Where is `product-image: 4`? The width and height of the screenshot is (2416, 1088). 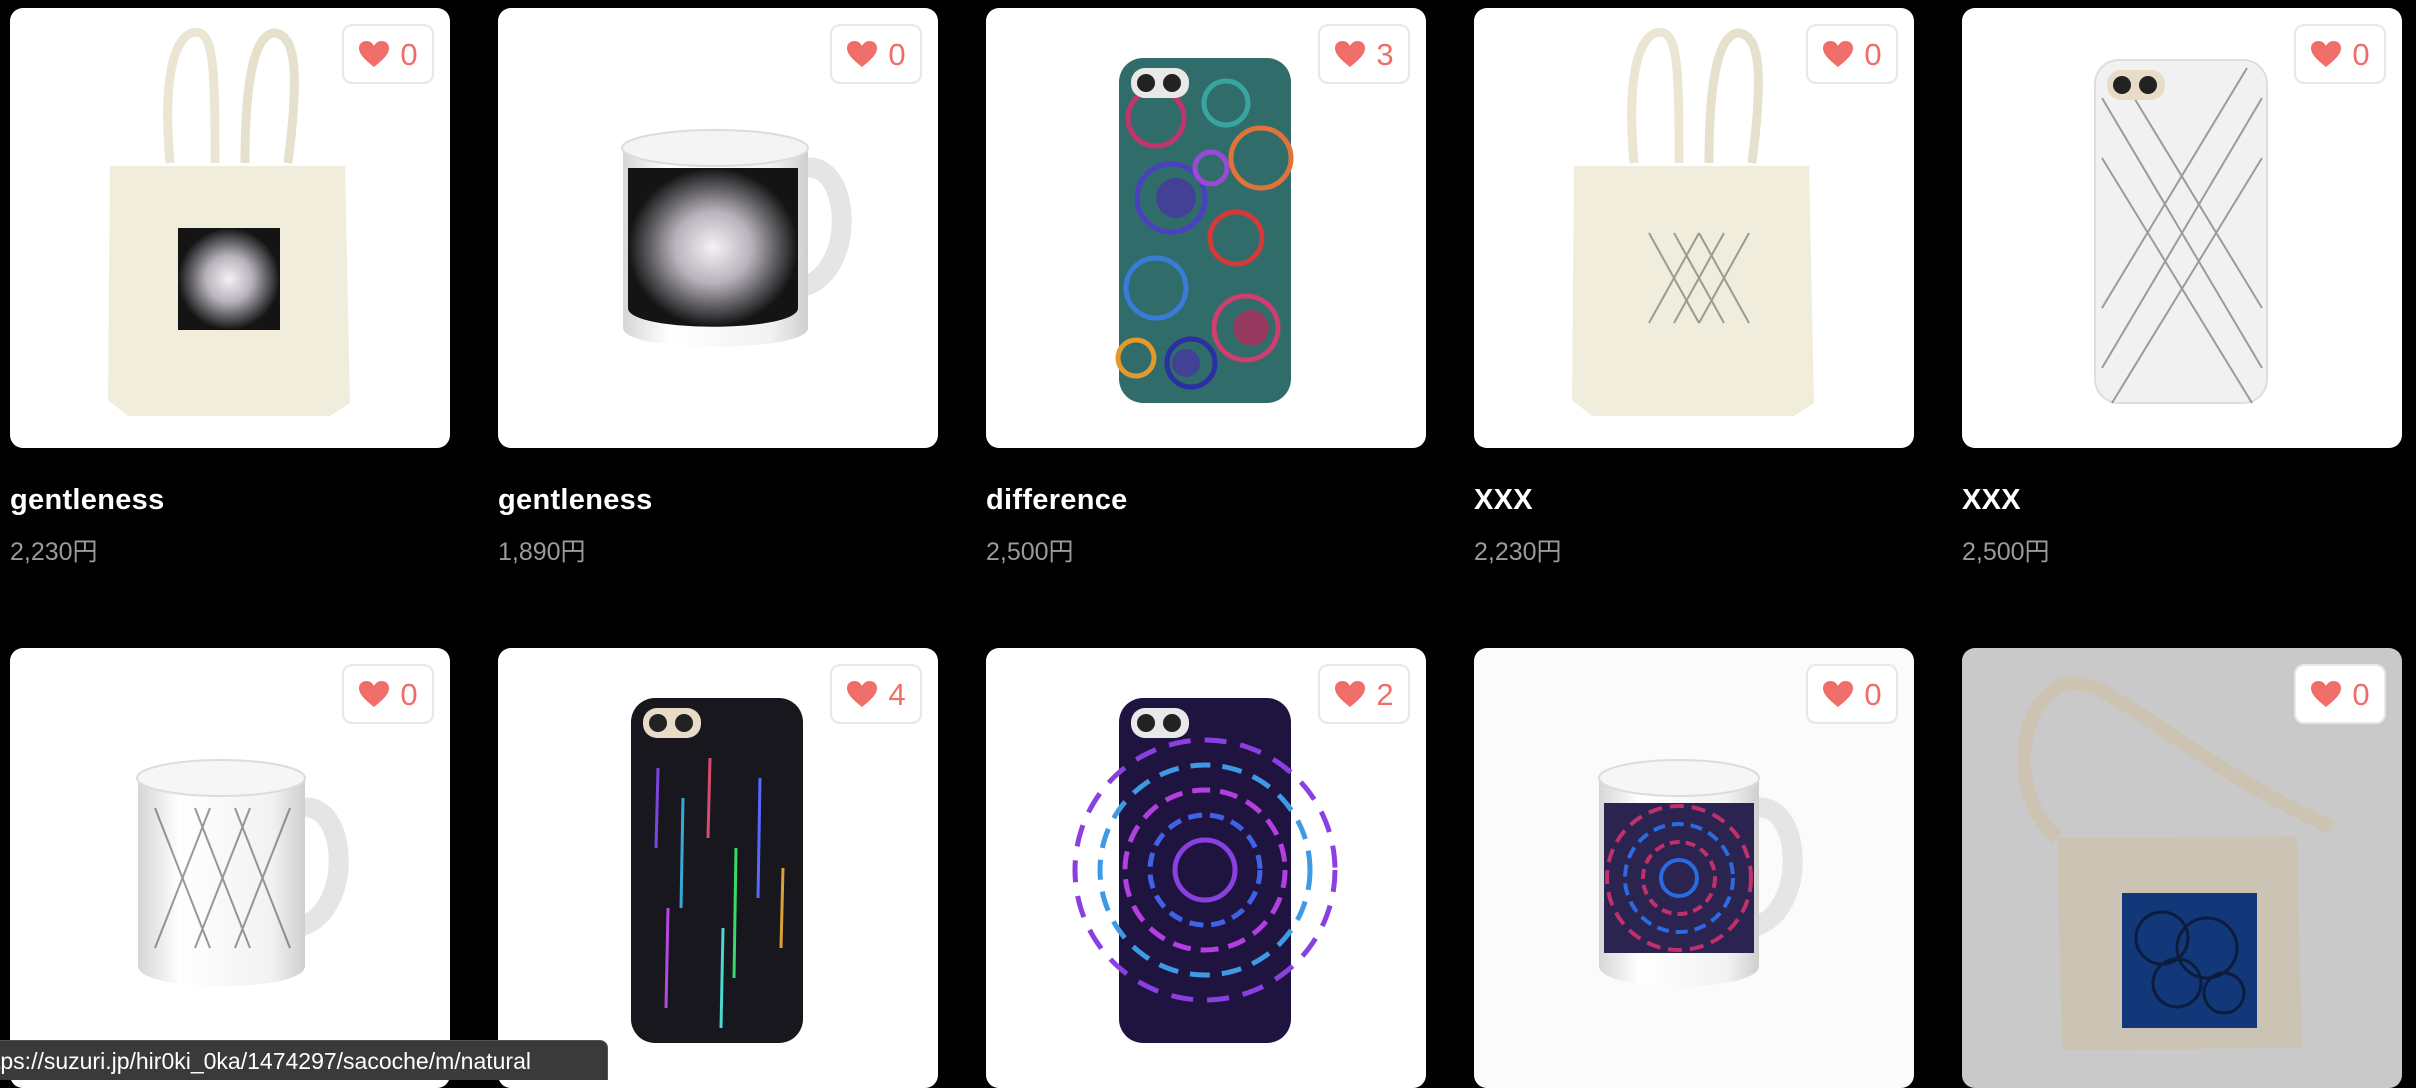
product-image: 4 is located at coordinates (718, 868).